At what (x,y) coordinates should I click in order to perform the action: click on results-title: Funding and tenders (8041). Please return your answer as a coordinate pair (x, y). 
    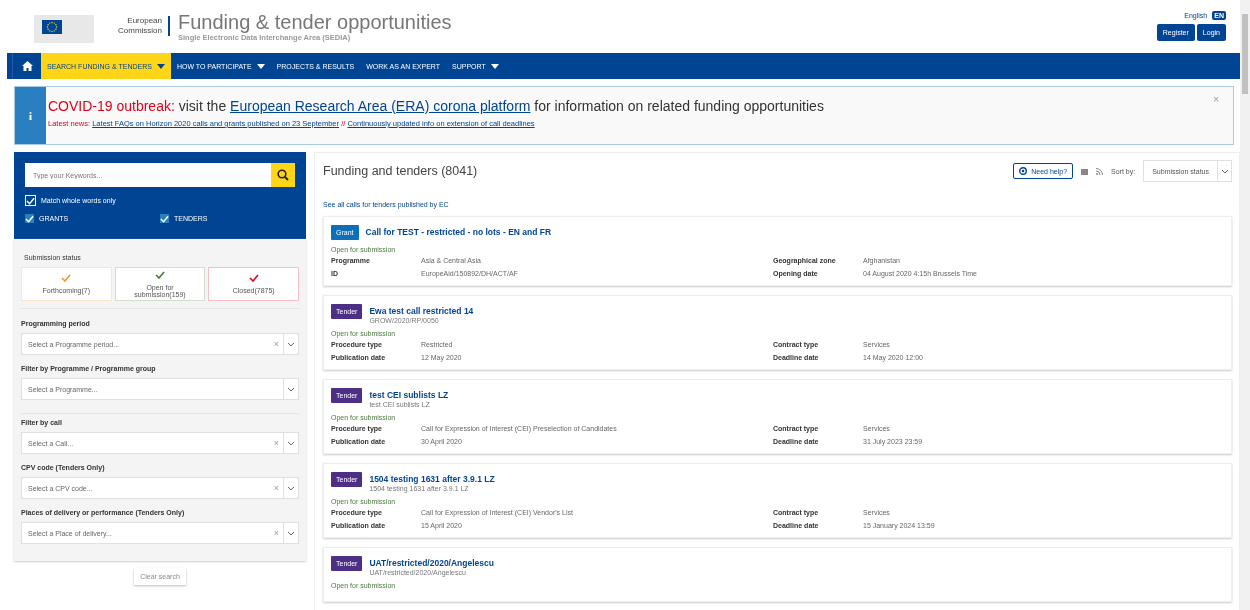
    Looking at the image, I should click on (400, 171).